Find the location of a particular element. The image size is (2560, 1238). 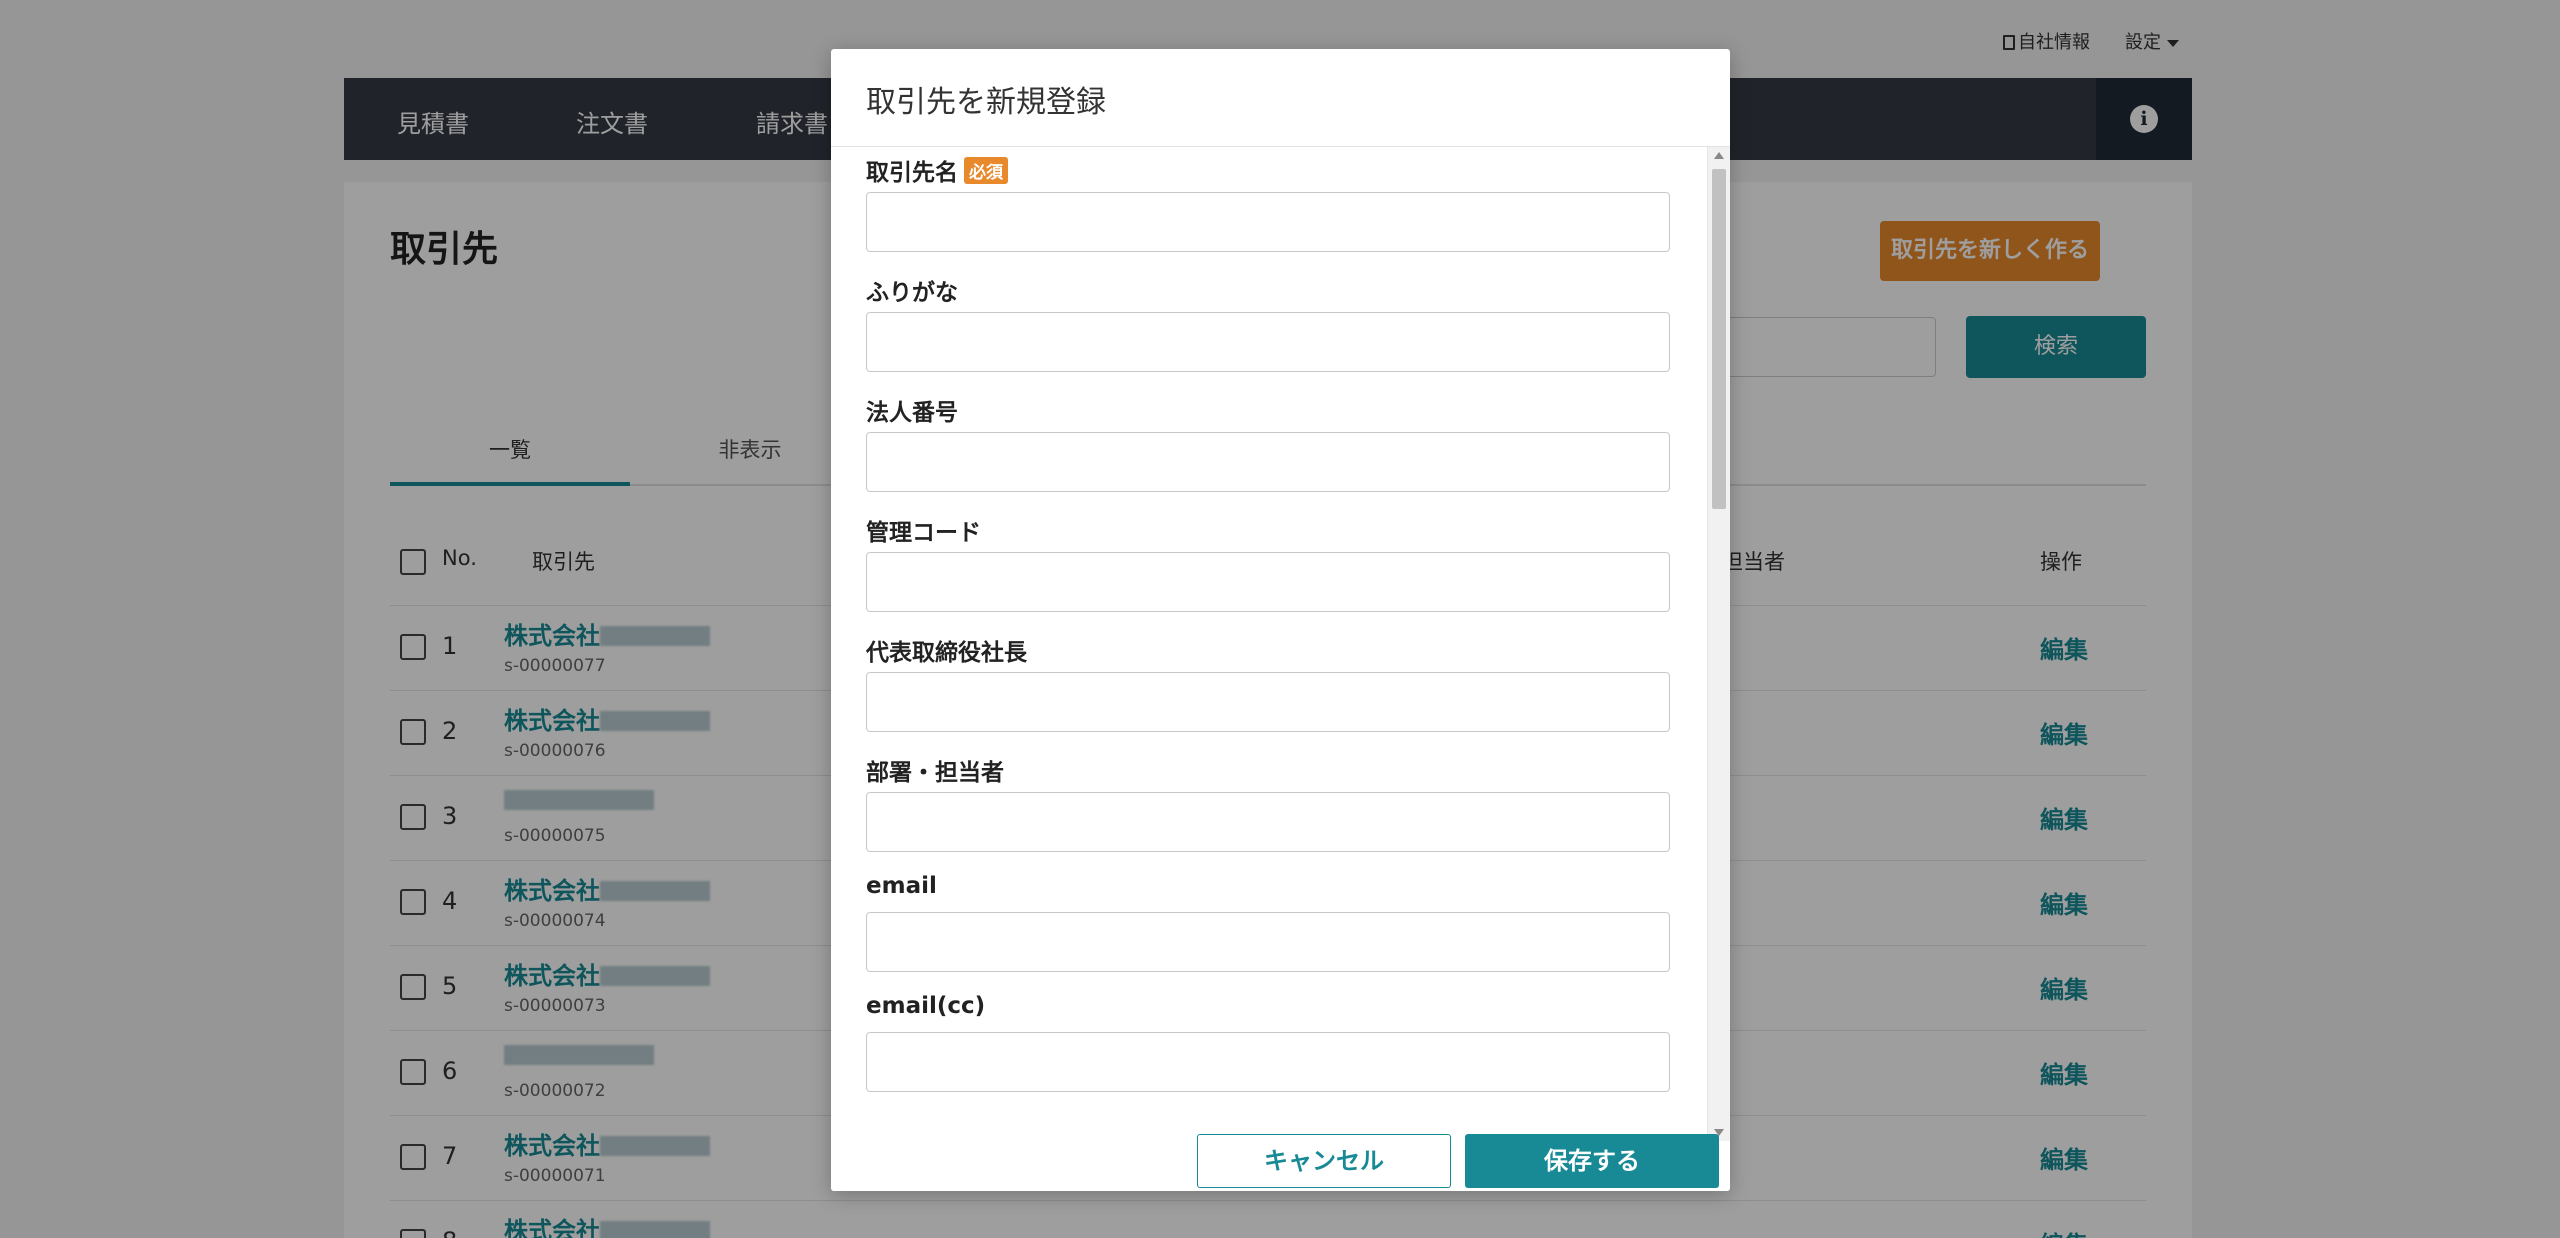

representative-input is located at coordinates (1268, 702).